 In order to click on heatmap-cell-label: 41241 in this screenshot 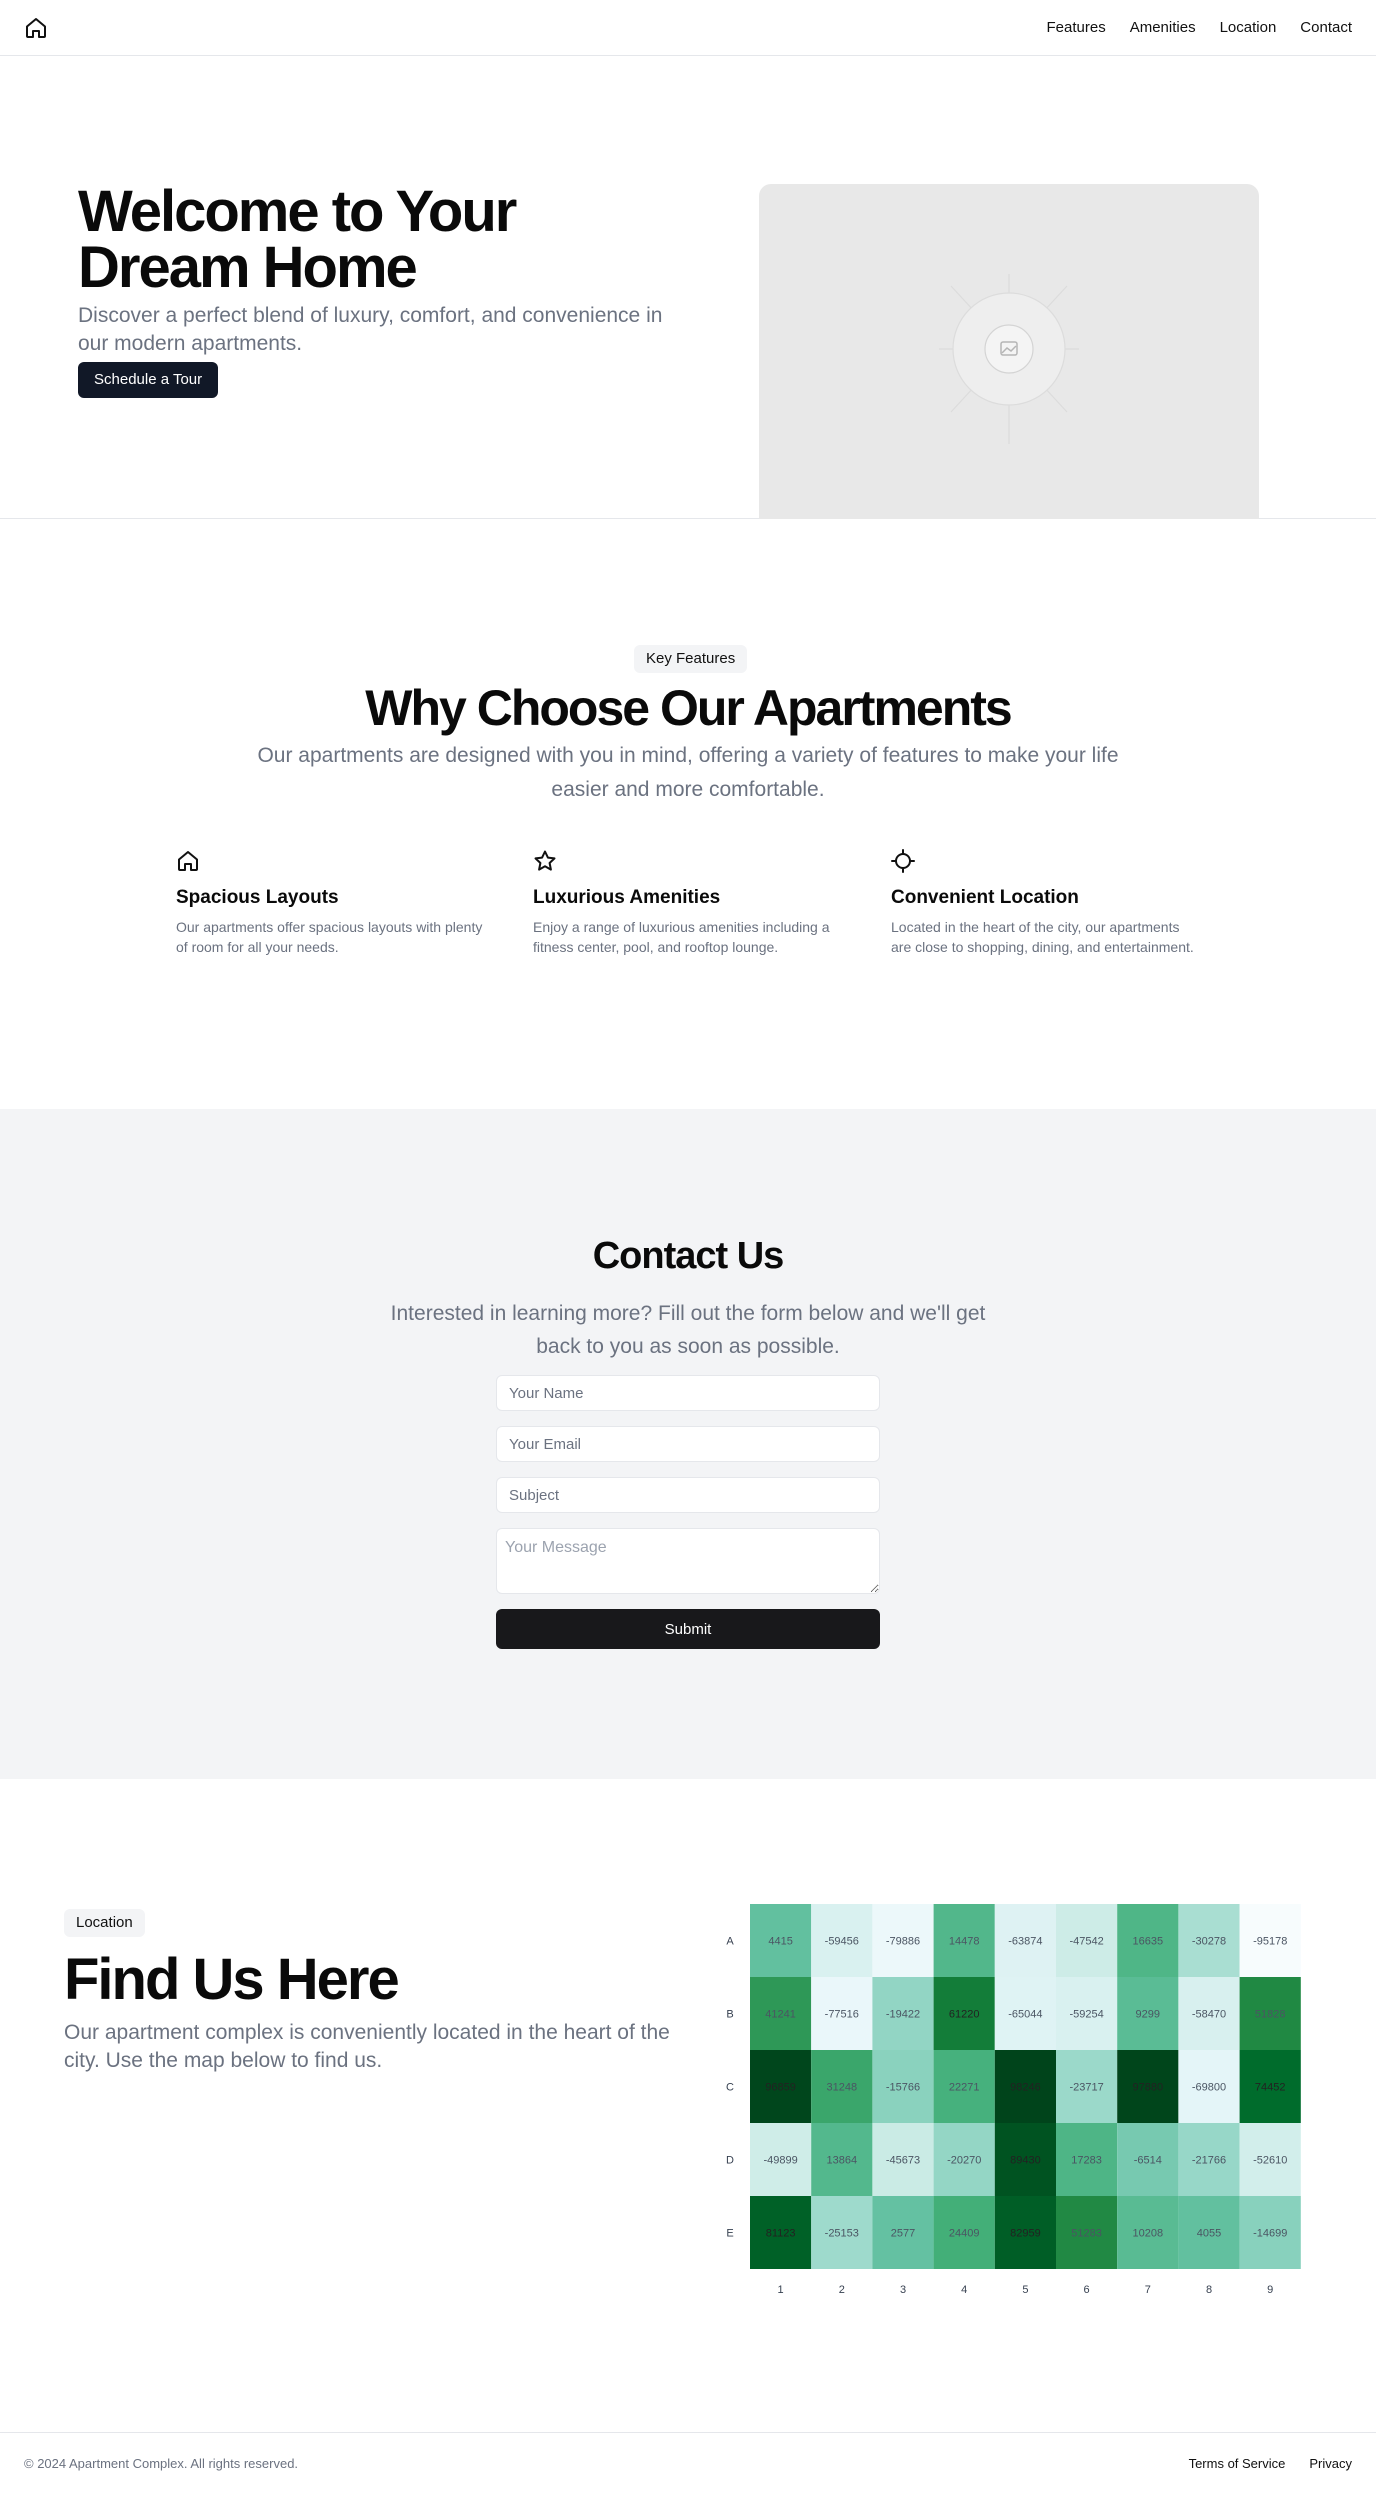, I will do `click(780, 2015)`.